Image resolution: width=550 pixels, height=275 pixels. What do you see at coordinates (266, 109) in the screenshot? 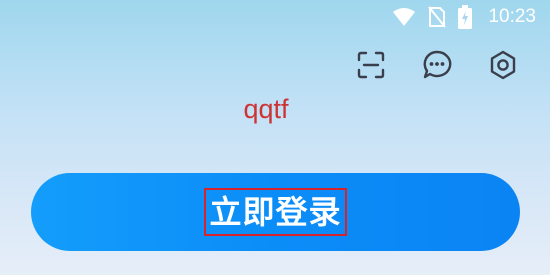
I see `username-label: qqtf` at bounding box center [266, 109].